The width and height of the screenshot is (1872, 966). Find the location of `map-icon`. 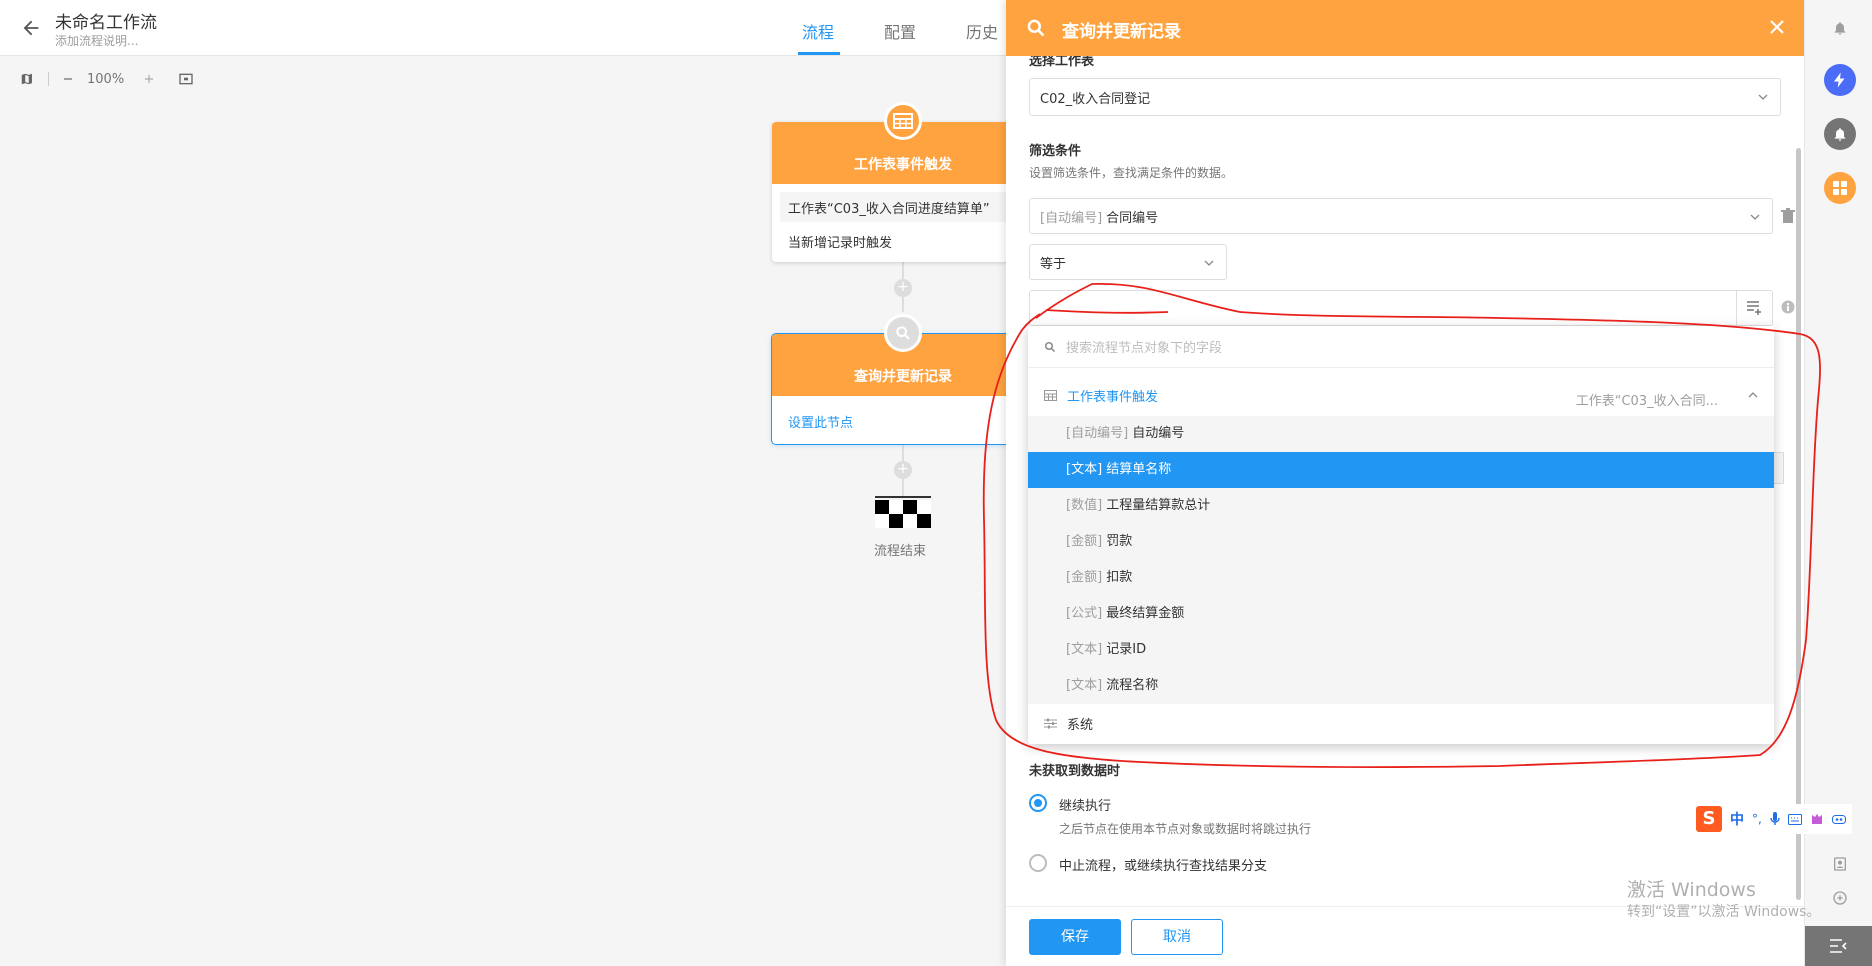

map-icon is located at coordinates (27, 79).